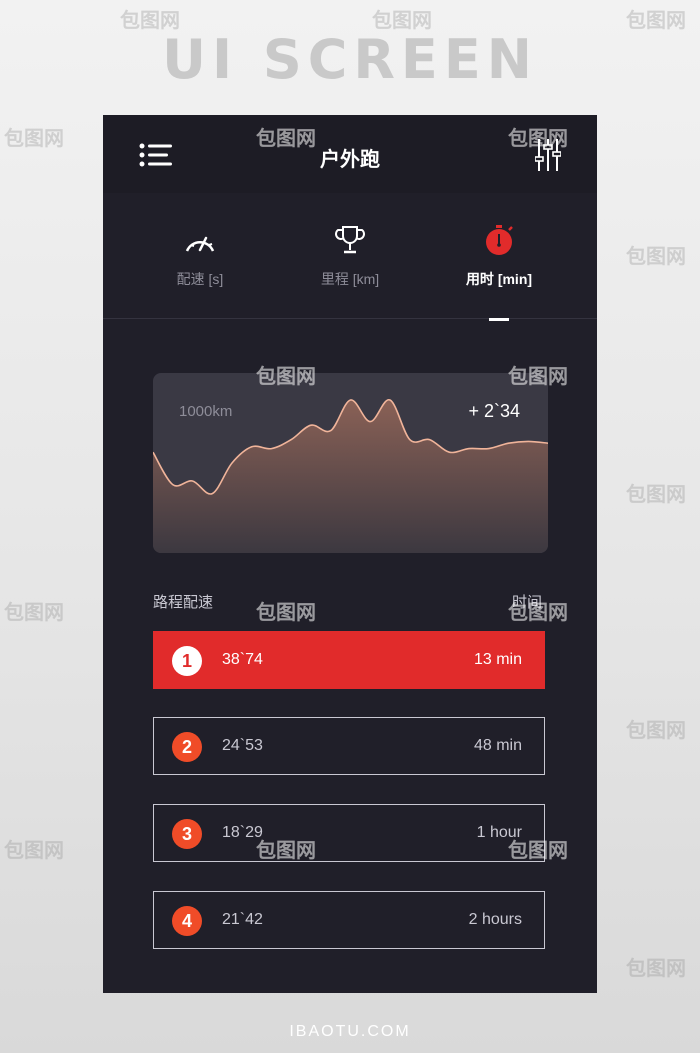 The height and width of the screenshot is (1053, 700). Describe the element at coordinates (206, 411) in the screenshot. I see `chart-distance-label: 1000km` at that location.